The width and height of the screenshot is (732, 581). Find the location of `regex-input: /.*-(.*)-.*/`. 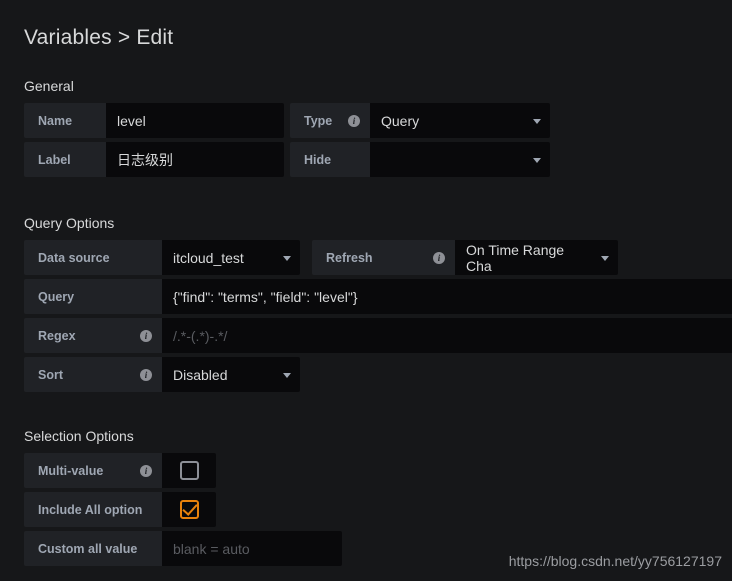

regex-input: /.*-(.*)-.*/ is located at coordinates (447, 335).